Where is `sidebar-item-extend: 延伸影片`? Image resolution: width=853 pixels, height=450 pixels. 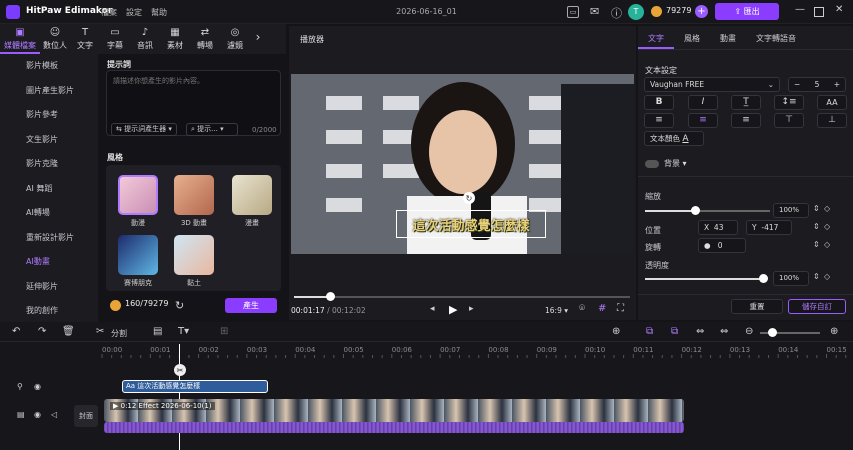 sidebar-item-extend: 延伸影片 is located at coordinates (49, 287).